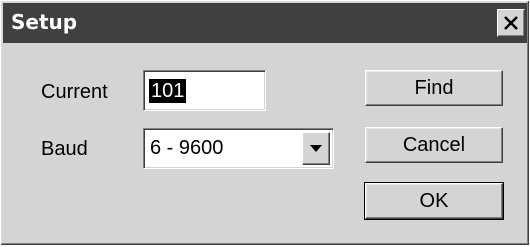  What do you see at coordinates (168, 91) in the screenshot?
I see `current-value: 101` at bounding box center [168, 91].